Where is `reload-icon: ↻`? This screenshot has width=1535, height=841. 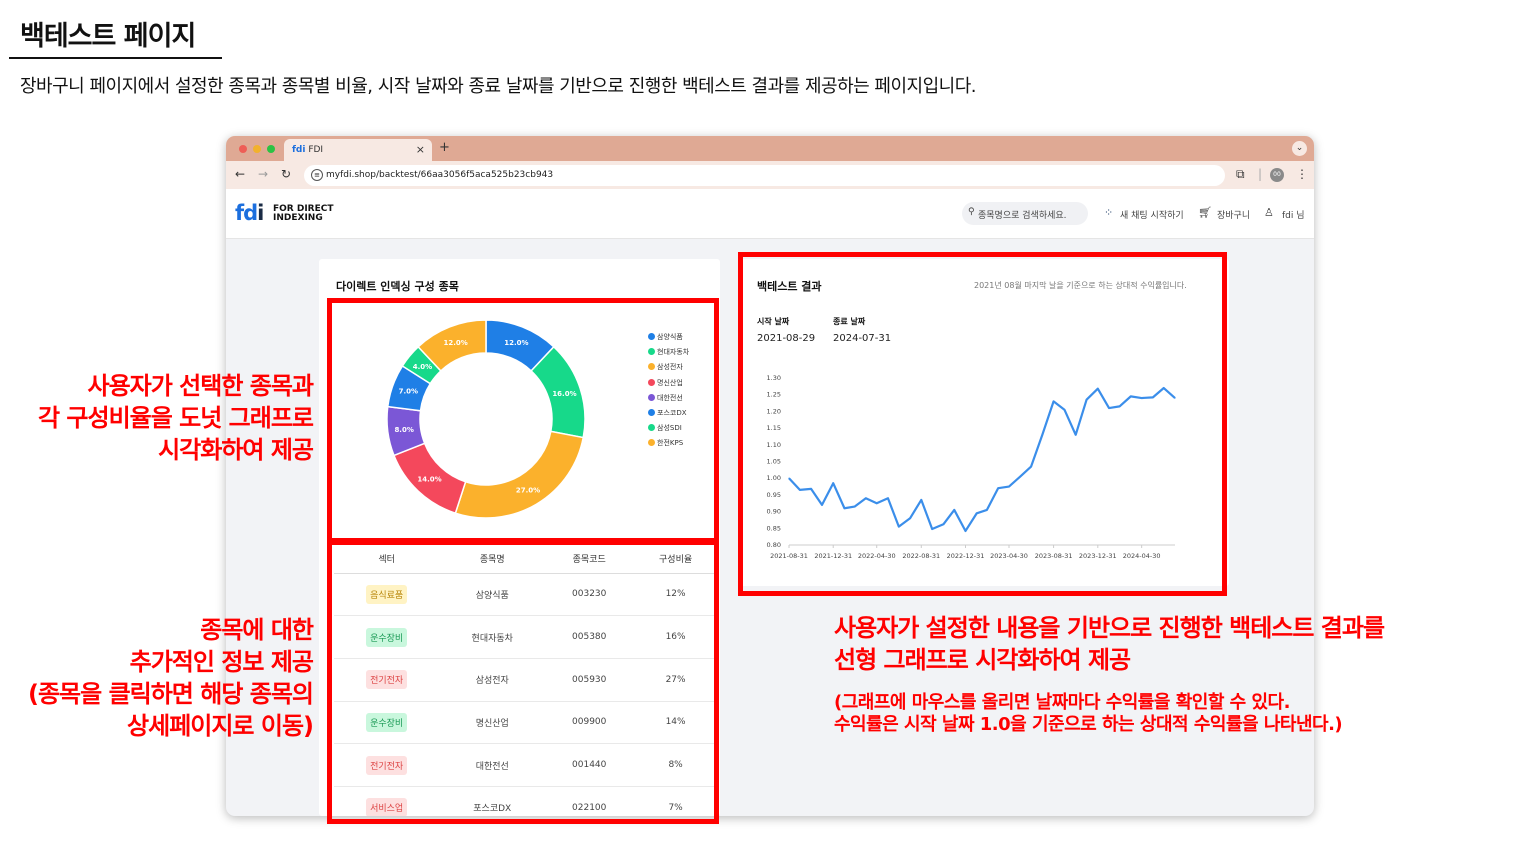 reload-icon: ↻ is located at coordinates (286, 174).